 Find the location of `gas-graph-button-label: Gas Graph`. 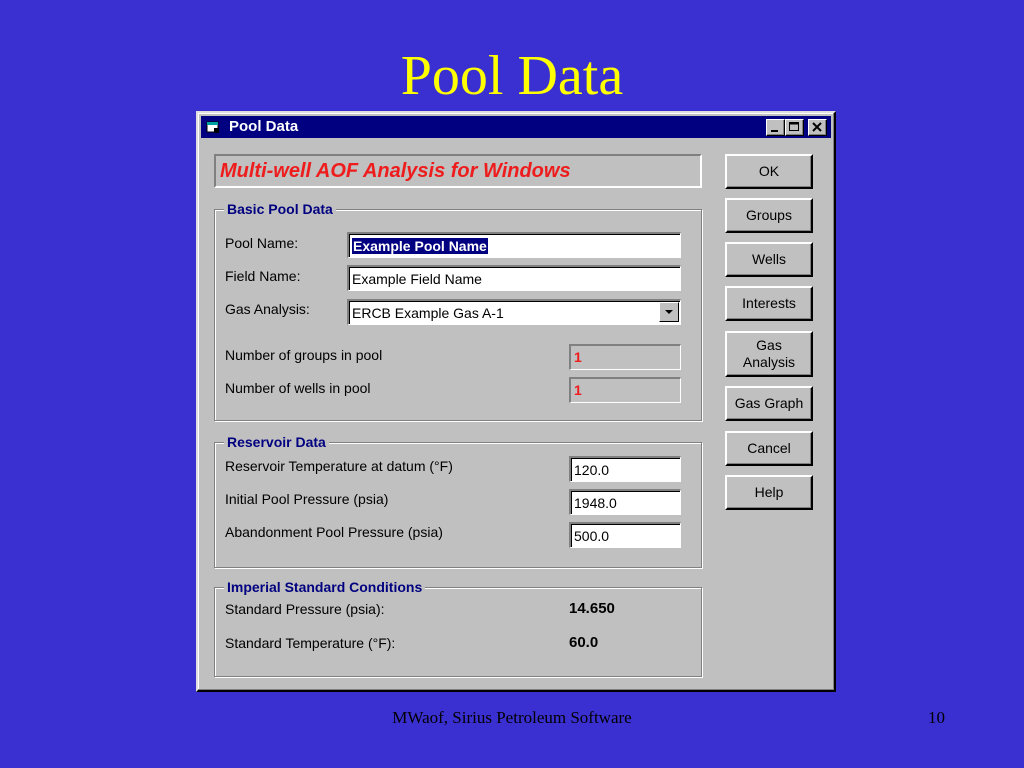

gas-graph-button-label: Gas Graph is located at coordinates (769, 403).